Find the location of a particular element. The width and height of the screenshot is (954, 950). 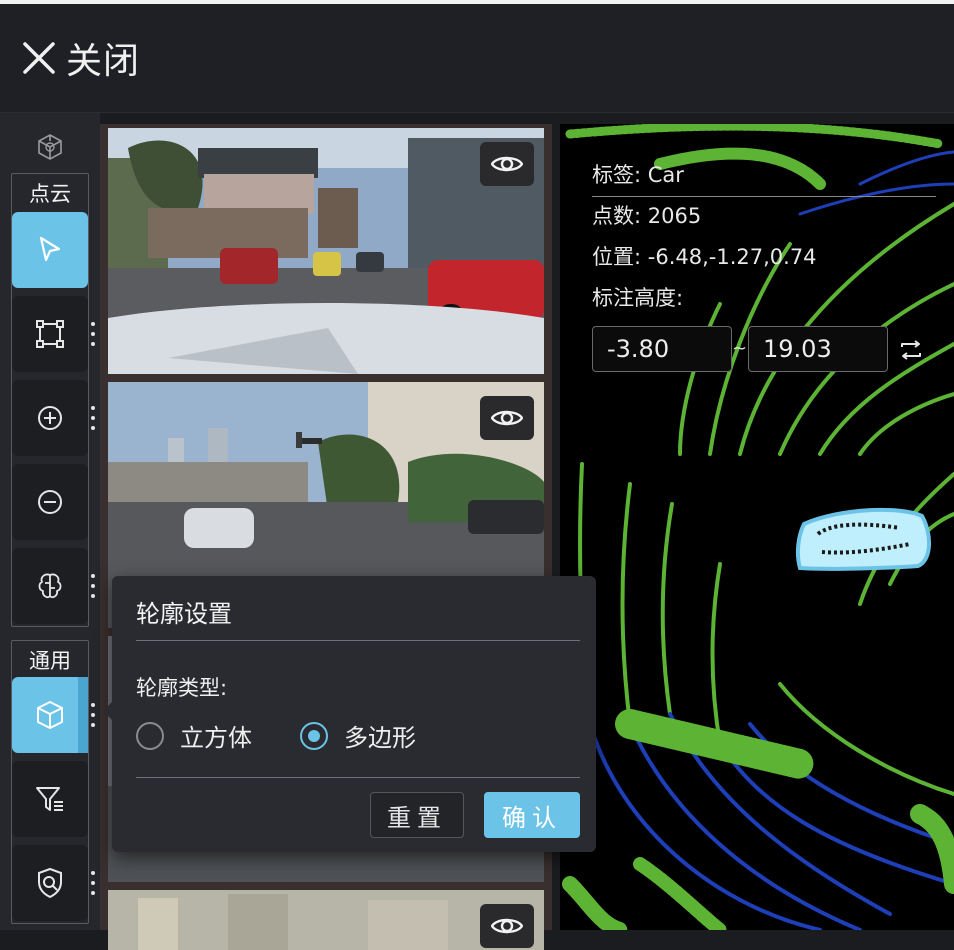

info-divider is located at coordinates (764, 196).